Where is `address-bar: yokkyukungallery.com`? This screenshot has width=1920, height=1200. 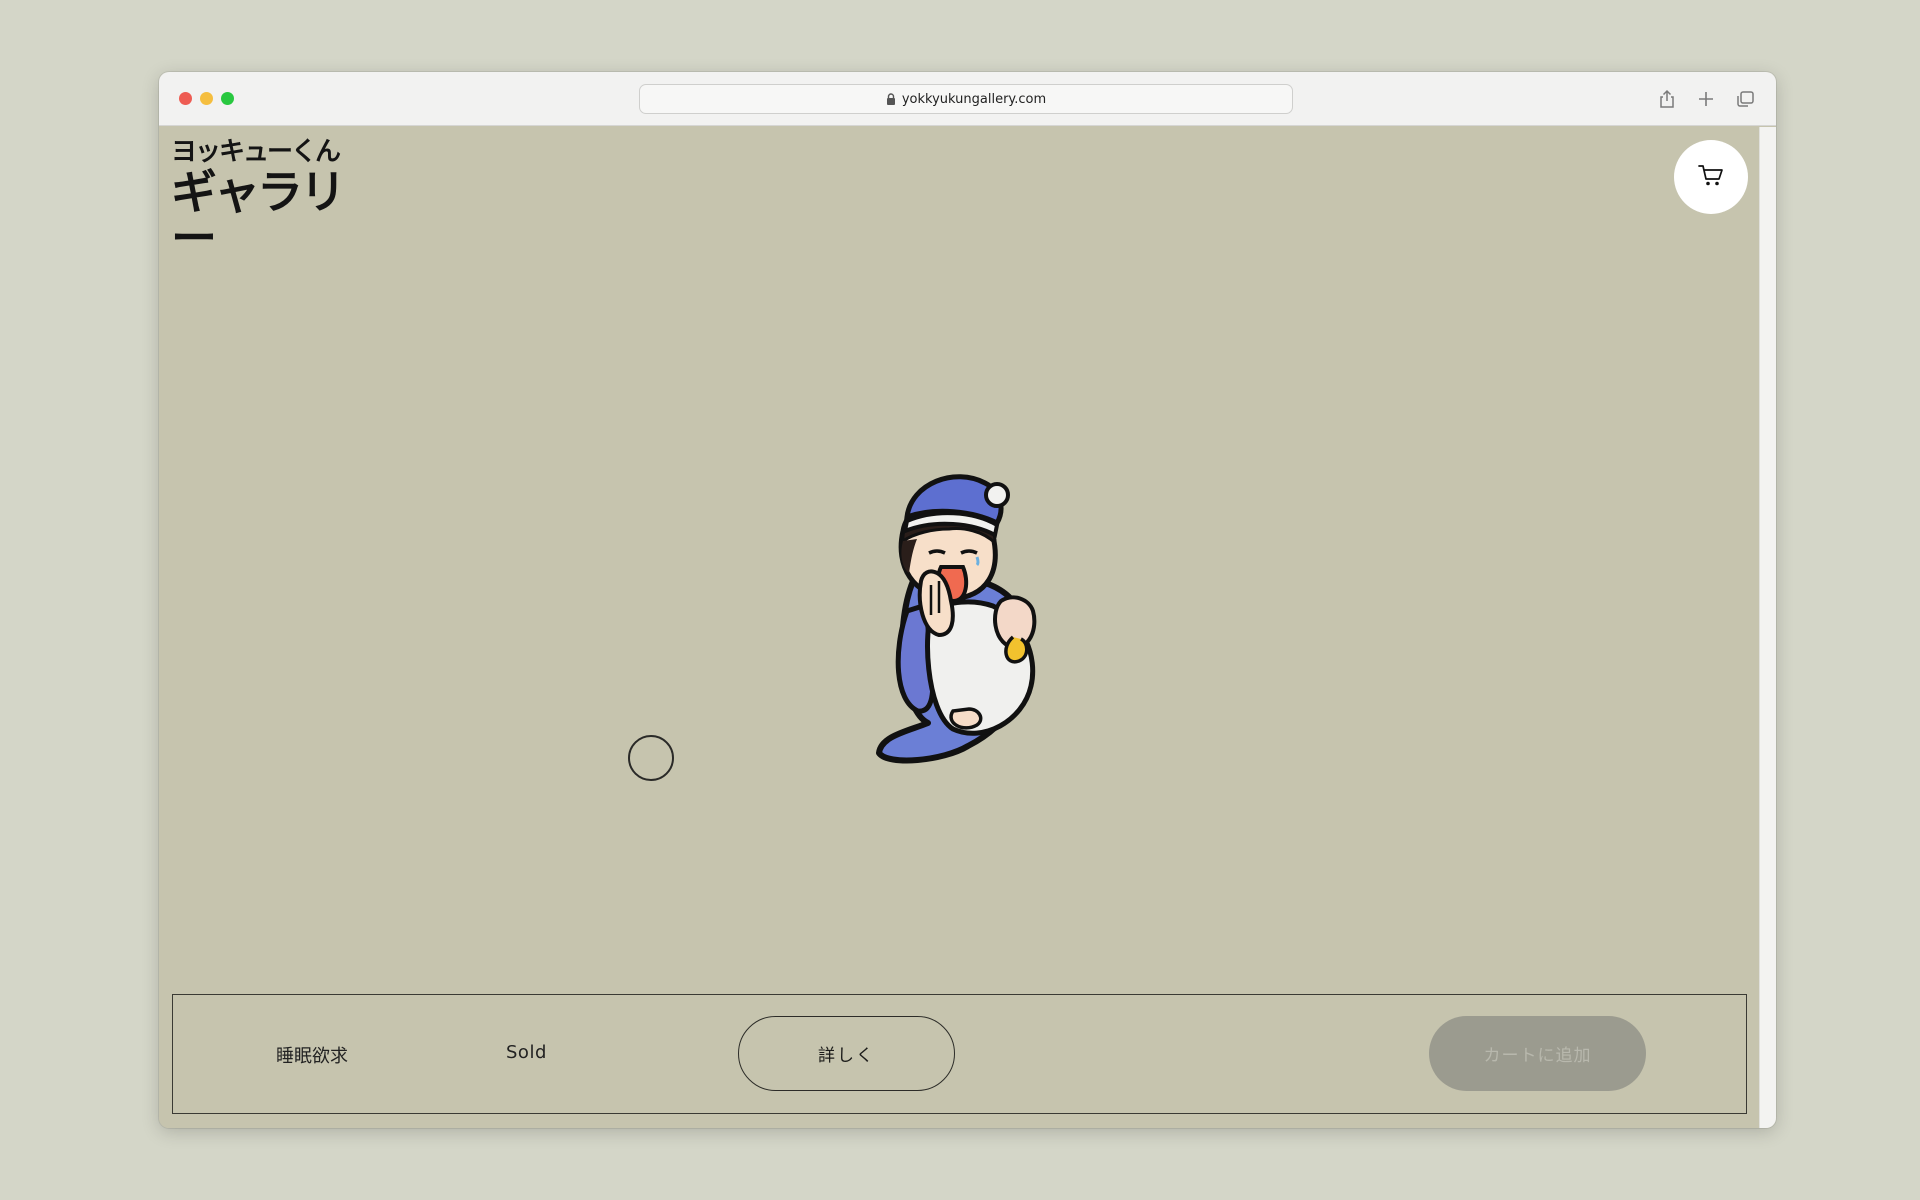
address-bar: yokkyukungallery.com is located at coordinates (966, 99).